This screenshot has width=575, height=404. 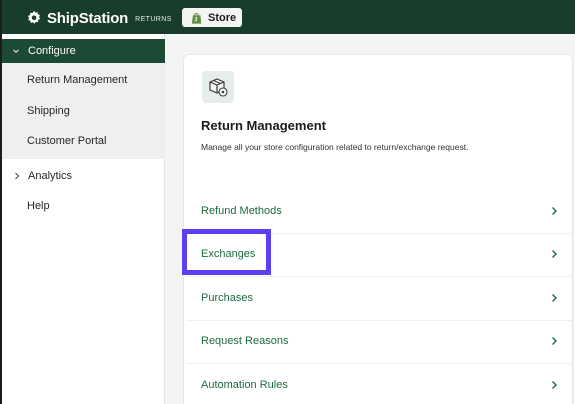 I want to click on link-label: Request Reasons, so click(x=245, y=341).